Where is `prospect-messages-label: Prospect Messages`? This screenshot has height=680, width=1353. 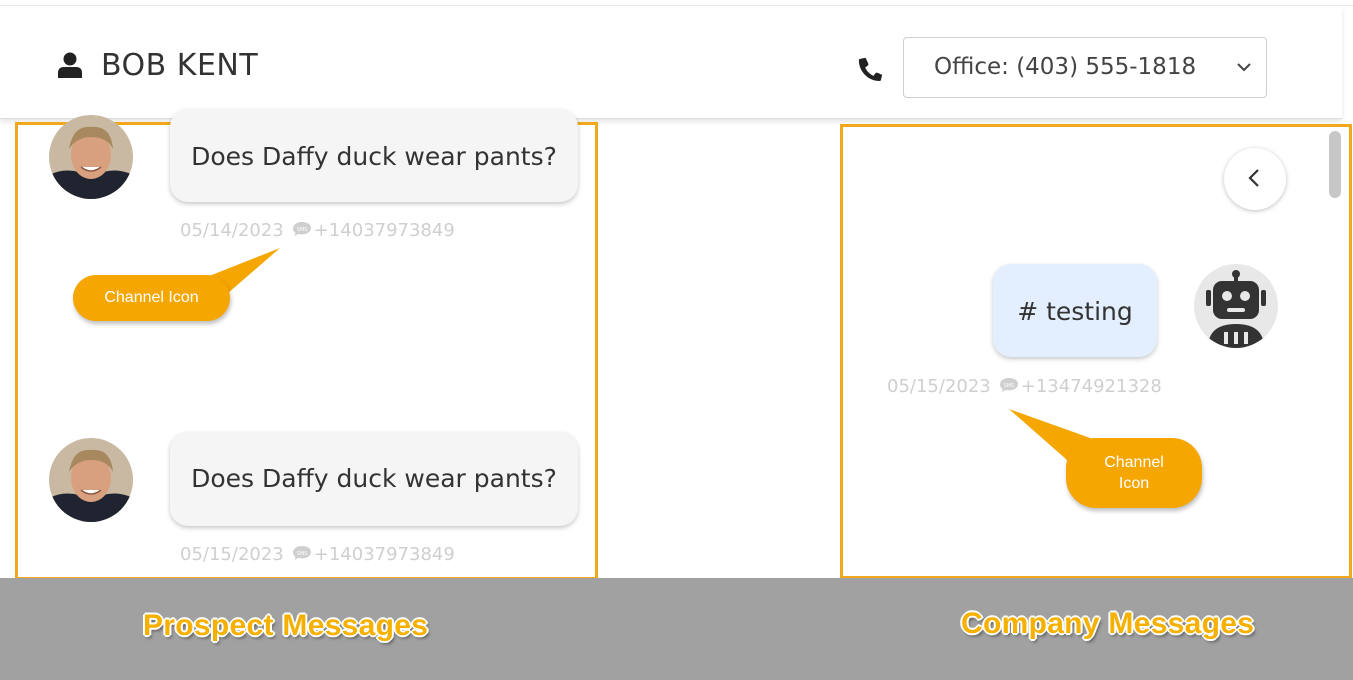 prospect-messages-label: Prospect Messages is located at coordinates (286, 625).